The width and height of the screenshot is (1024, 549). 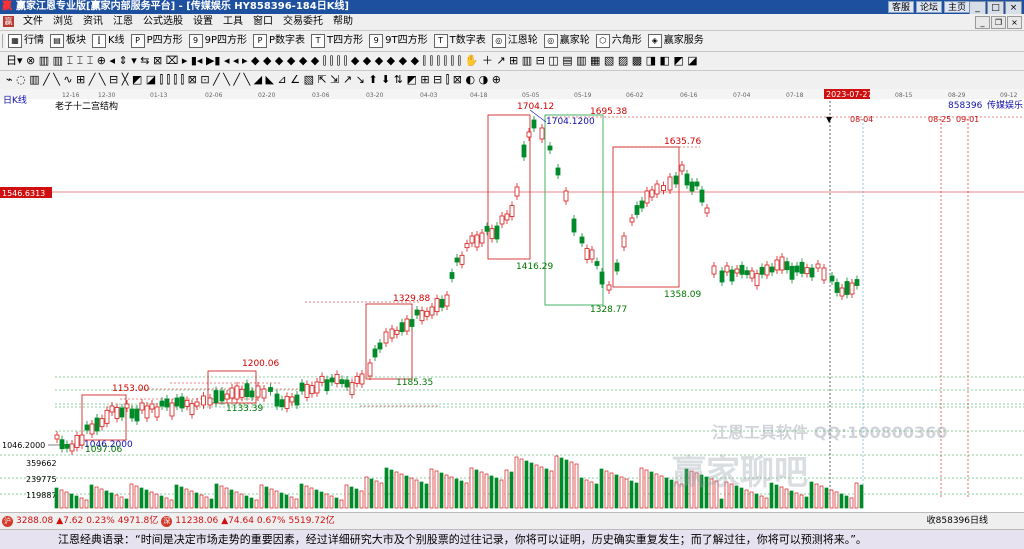 What do you see at coordinates (108, 41) in the screenshot?
I see `toolbar-button-2: ⫿ K线` at bounding box center [108, 41].